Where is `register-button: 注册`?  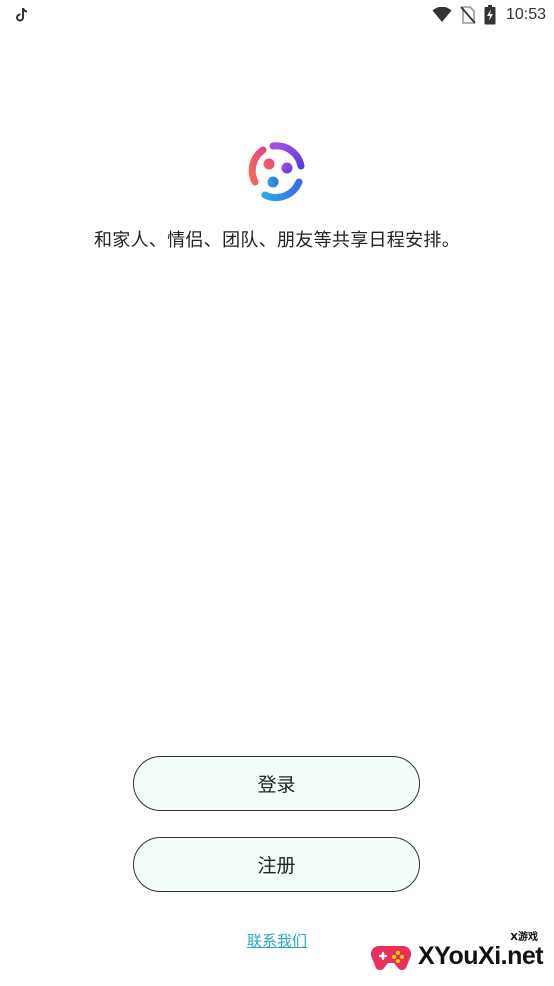
register-button: 注册 is located at coordinates (276, 864).